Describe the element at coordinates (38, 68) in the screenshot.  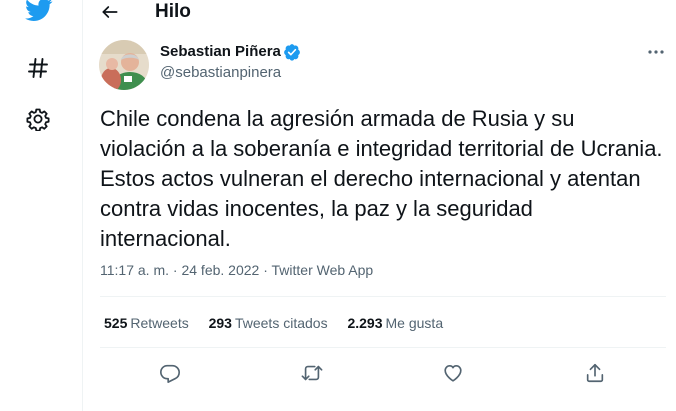
I see `hashtag-icon` at that location.